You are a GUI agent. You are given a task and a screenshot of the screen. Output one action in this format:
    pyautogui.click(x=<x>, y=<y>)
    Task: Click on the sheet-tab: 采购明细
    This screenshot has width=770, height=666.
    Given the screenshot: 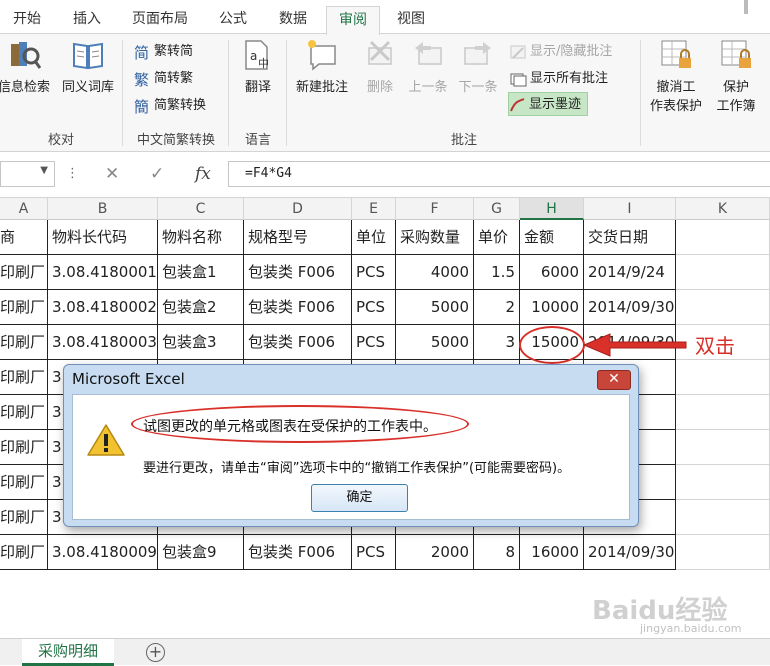 What is the action you would take?
    pyautogui.click(x=68, y=652)
    